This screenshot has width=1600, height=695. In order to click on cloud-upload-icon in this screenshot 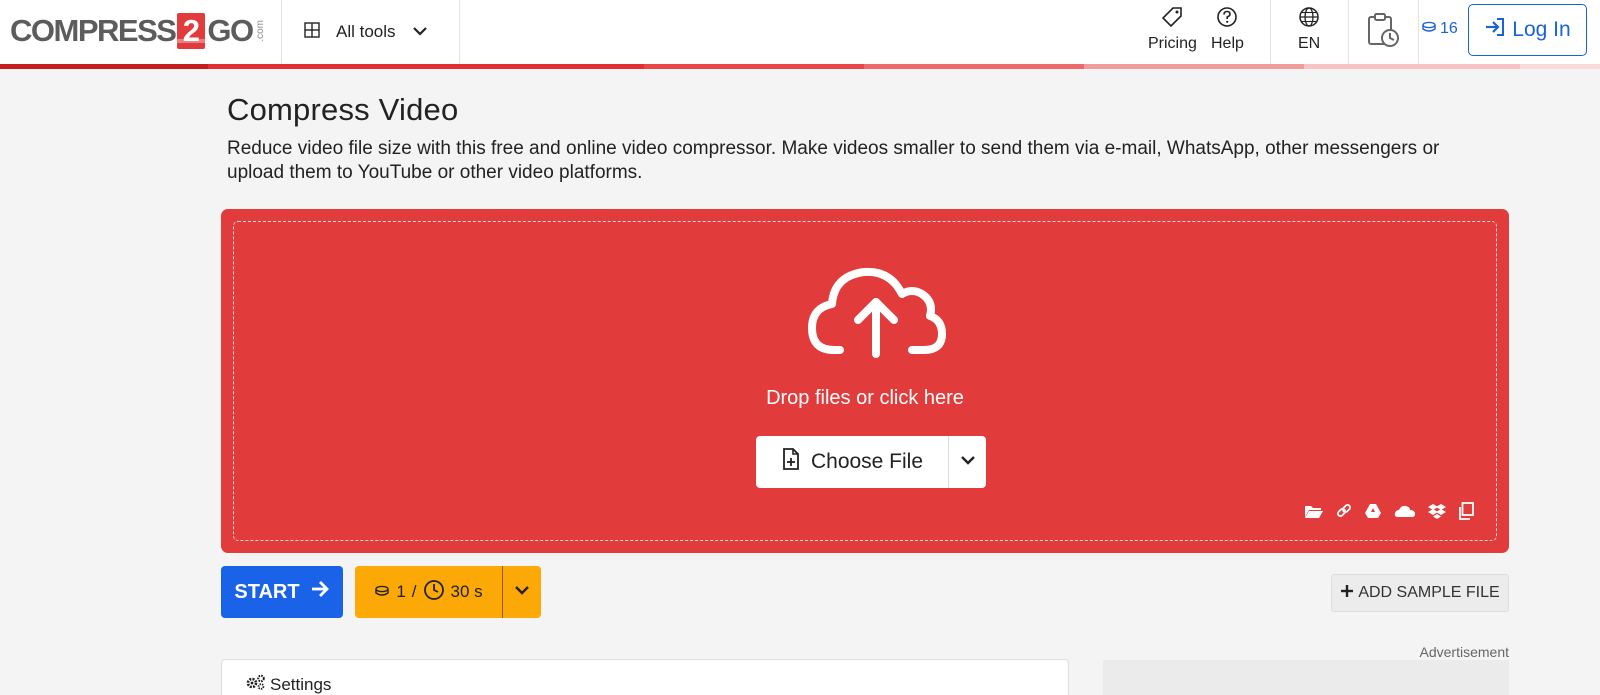, I will do `click(876, 312)`.